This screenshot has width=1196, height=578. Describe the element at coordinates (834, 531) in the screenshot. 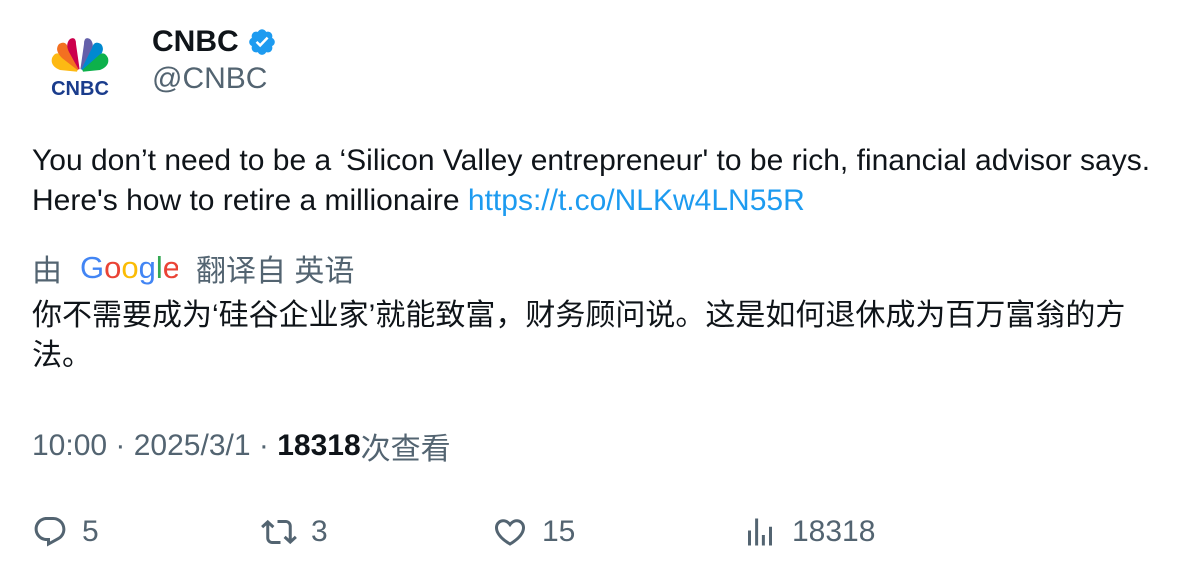

I see `views-action-count: 18318` at that location.